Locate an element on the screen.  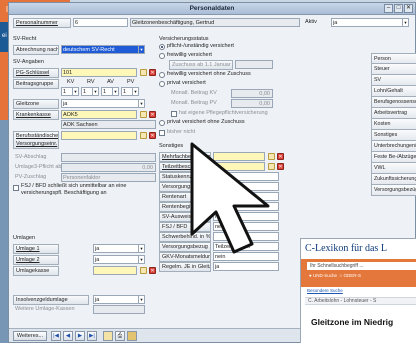
umlage1-label: Umlage 1 is located at coordinates (36, 249).